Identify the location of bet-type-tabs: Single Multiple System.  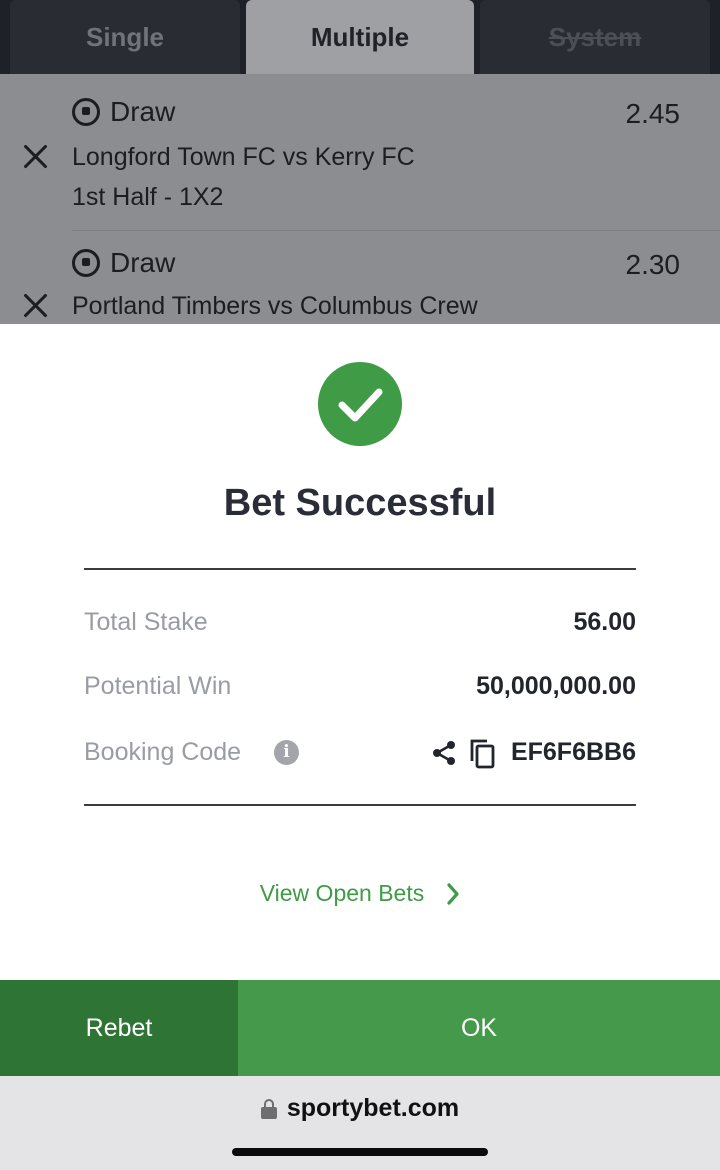
(360, 37).